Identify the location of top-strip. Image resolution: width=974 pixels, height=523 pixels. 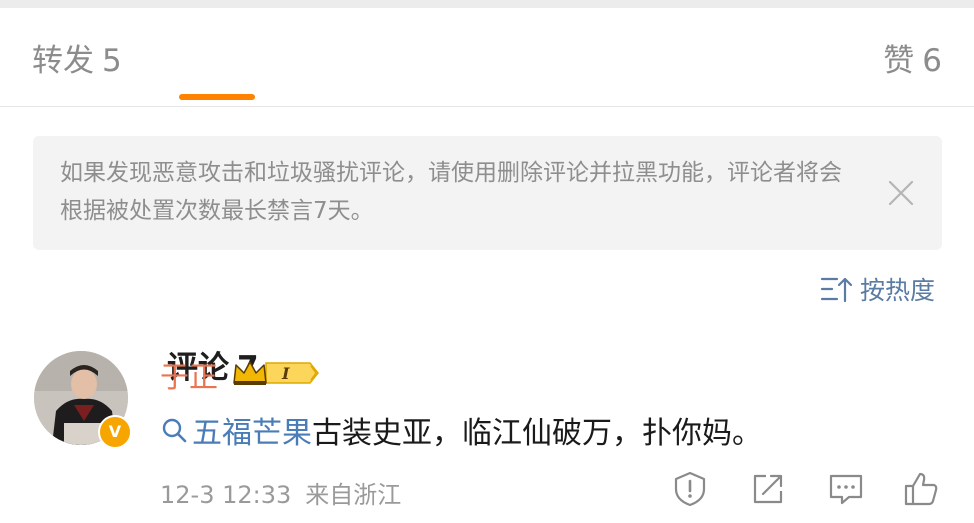
(487, 4).